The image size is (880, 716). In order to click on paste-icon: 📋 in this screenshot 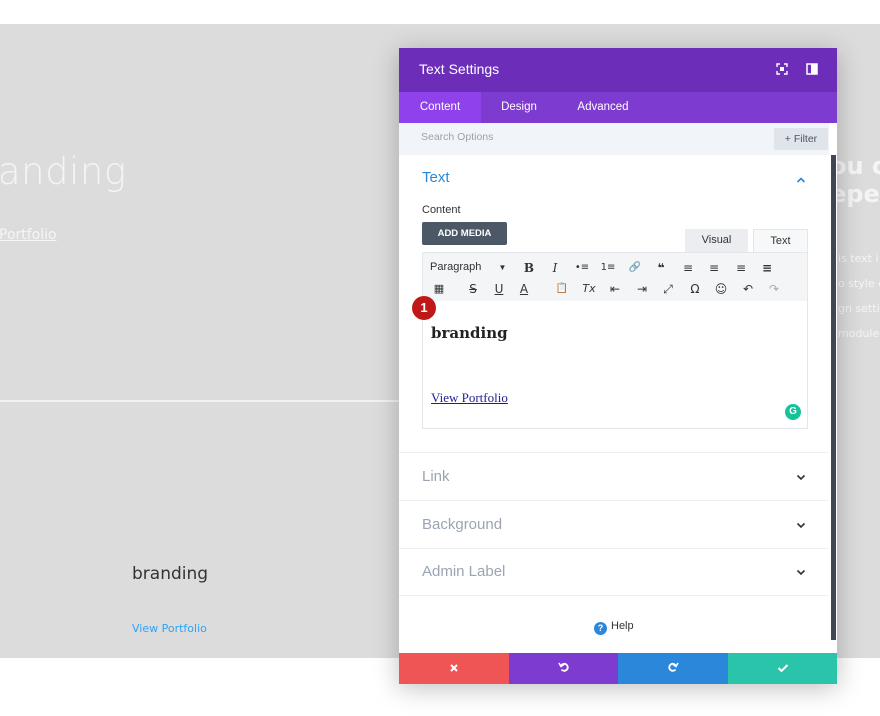, I will do `click(562, 289)`.